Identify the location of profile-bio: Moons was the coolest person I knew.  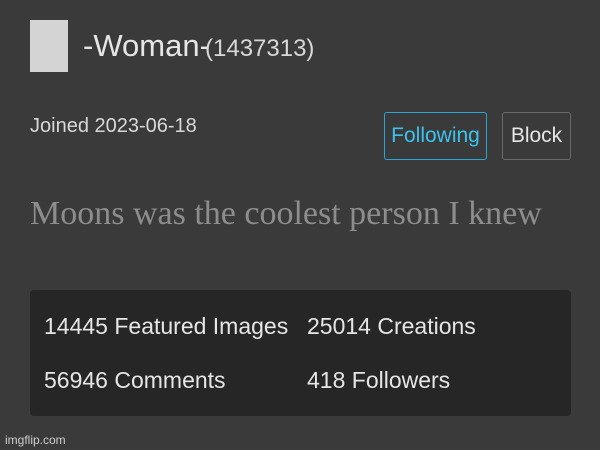
(286, 213).